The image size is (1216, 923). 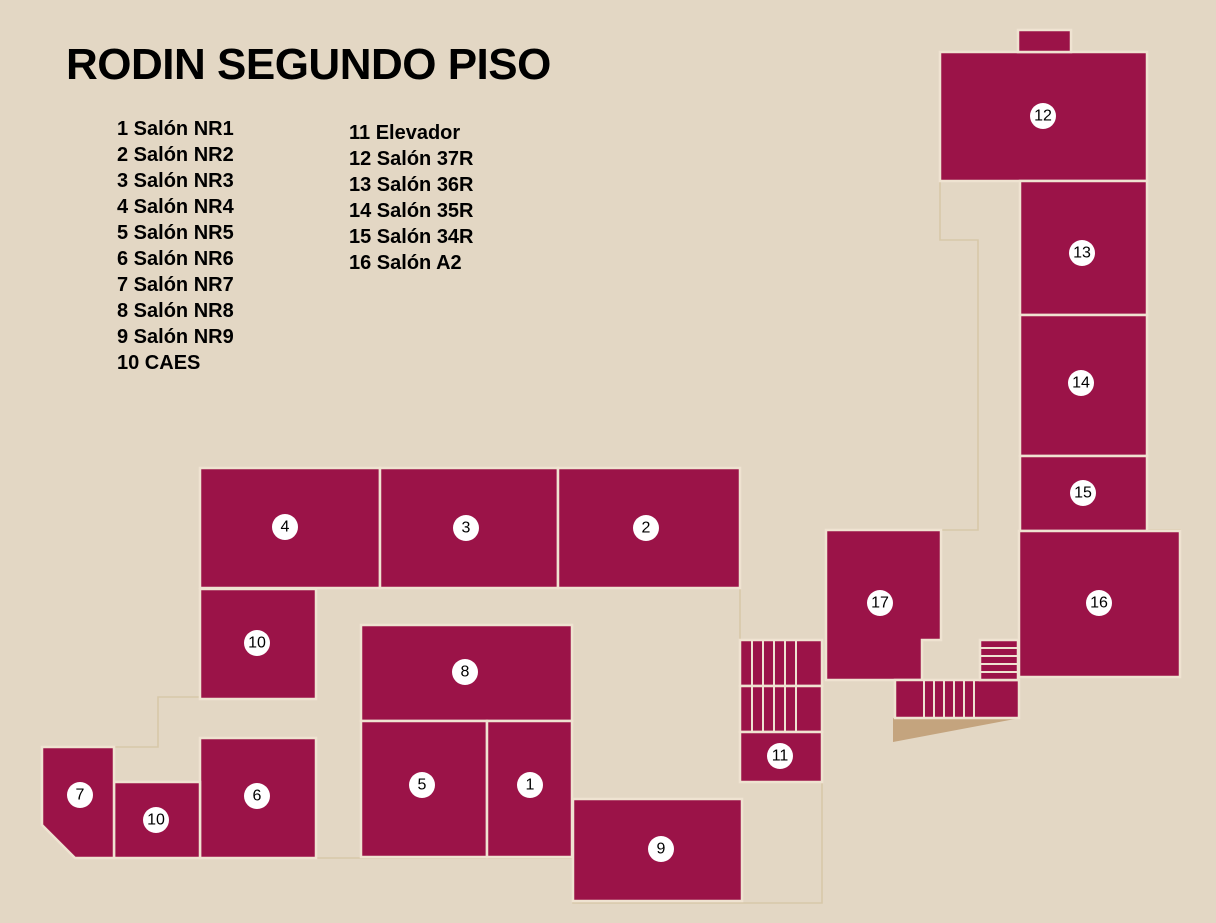 I want to click on svg-text: 15, so click(x=1083, y=493).